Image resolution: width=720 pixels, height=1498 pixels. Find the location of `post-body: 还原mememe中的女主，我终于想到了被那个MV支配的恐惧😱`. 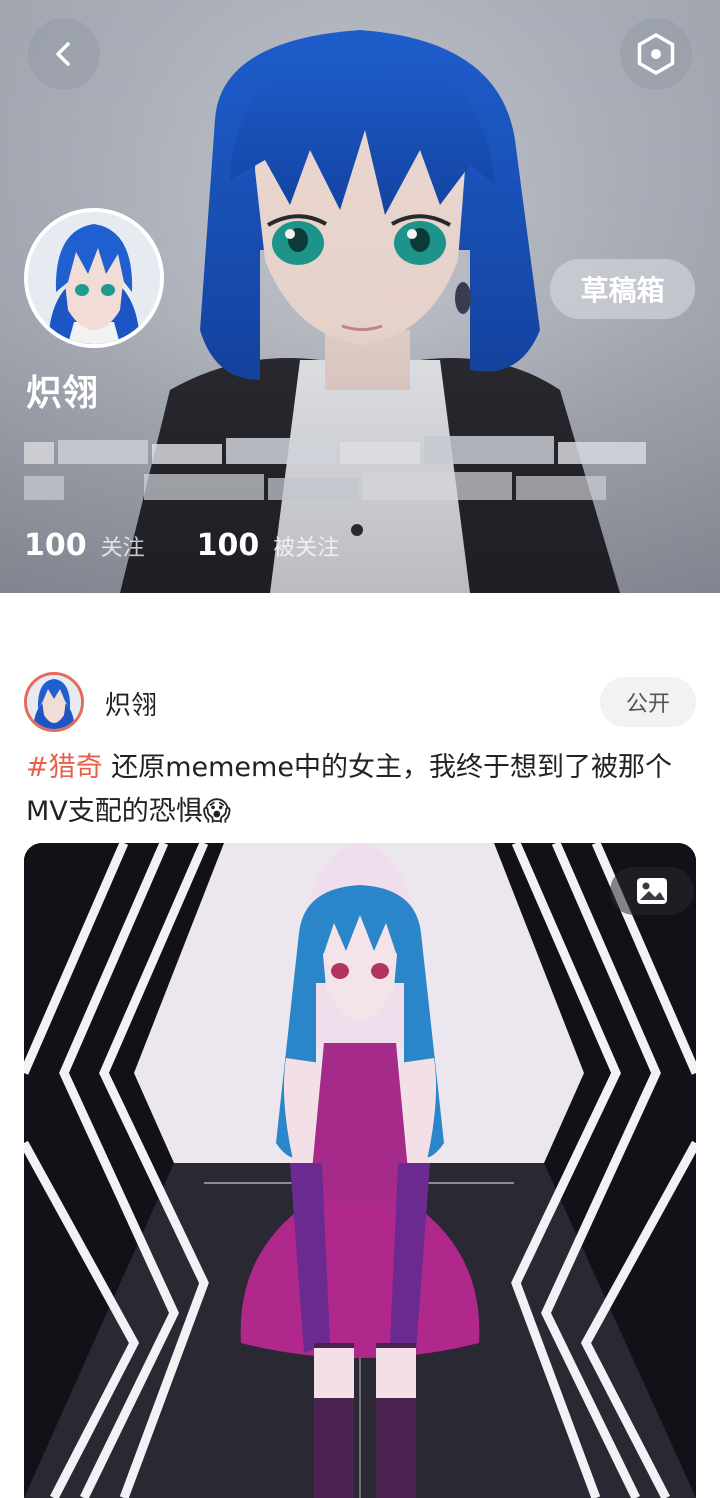

post-body: 还原mememe中的女主，我终于想到了被那个MV支配的恐惧😱 is located at coordinates (349, 789).